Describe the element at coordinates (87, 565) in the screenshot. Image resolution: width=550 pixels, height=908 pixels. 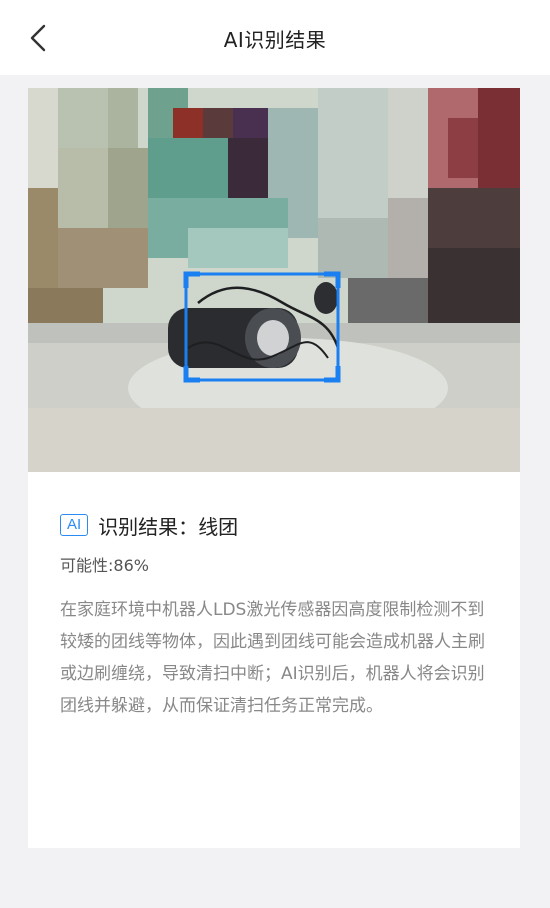
I see `probability-label: 可能性:` at that location.